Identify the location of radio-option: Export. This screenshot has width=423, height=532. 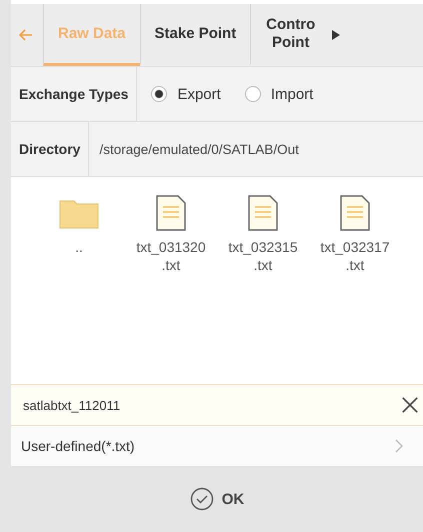
(186, 94).